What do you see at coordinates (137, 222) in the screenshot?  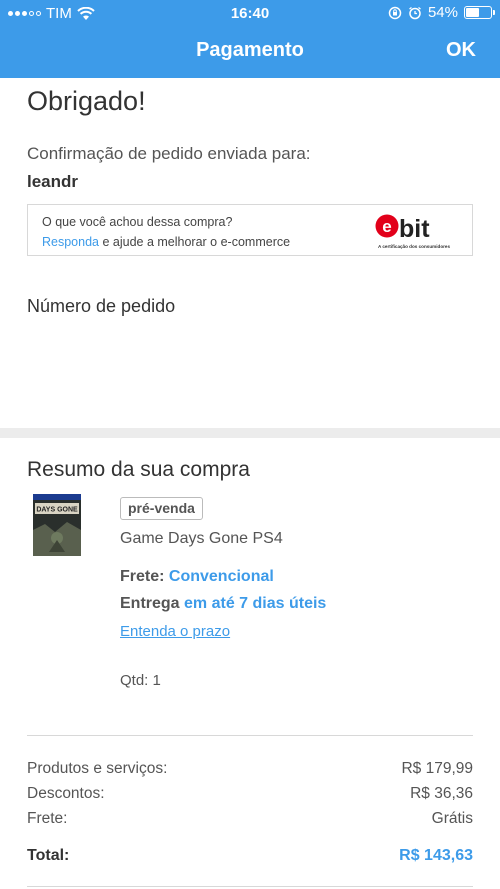 I see `ebit-question: O que você achou dessa compra?` at bounding box center [137, 222].